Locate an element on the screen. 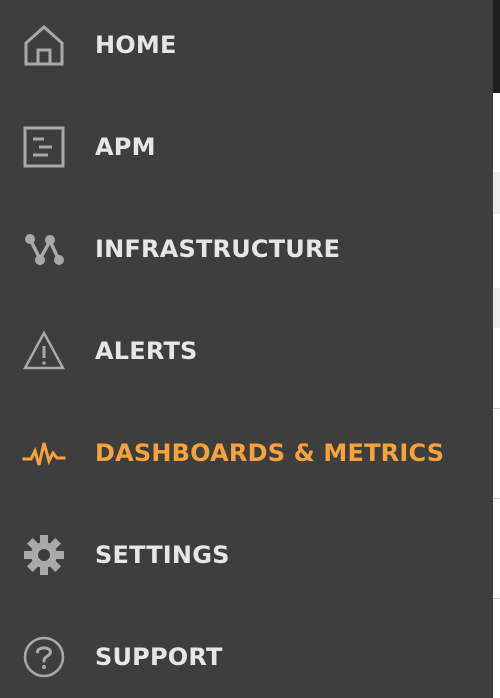  nav-label-apm: APM is located at coordinates (125, 147).